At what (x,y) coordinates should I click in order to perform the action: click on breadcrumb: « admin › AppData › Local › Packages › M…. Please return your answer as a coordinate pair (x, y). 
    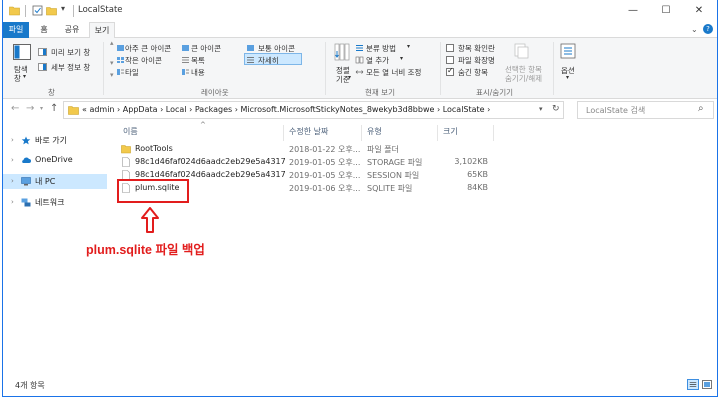
    Looking at the image, I should click on (286, 109).